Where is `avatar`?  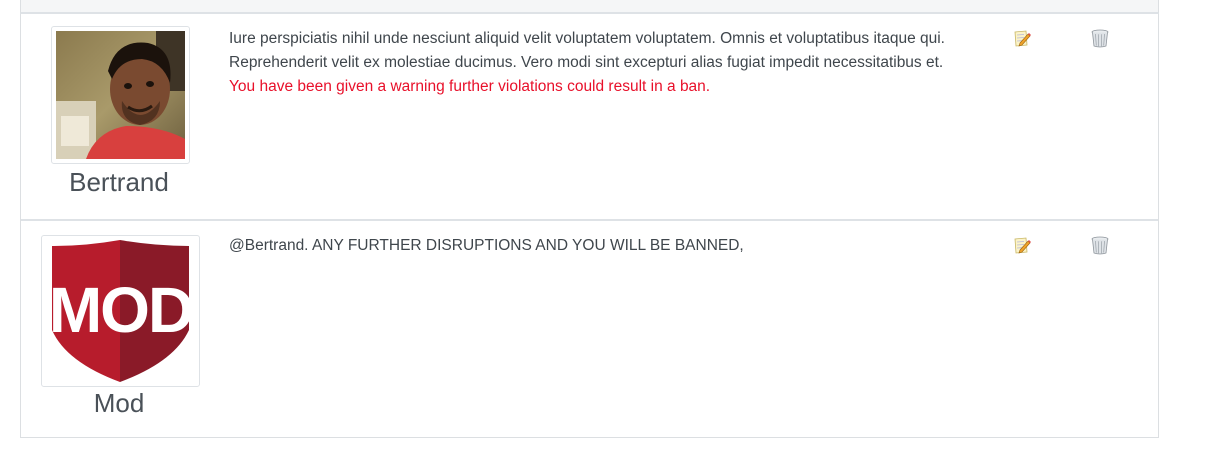 avatar is located at coordinates (120, 95).